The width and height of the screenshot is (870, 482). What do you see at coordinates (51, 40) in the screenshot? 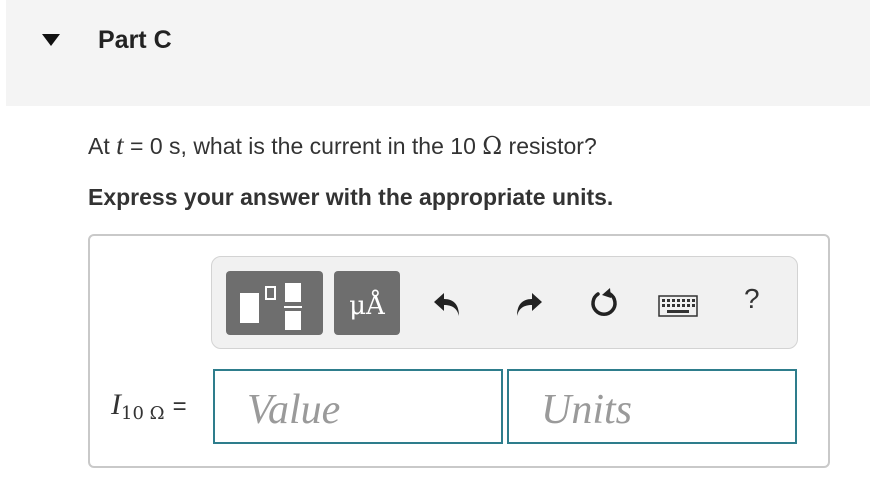
I see `collapse-arrow-icon` at bounding box center [51, 40].